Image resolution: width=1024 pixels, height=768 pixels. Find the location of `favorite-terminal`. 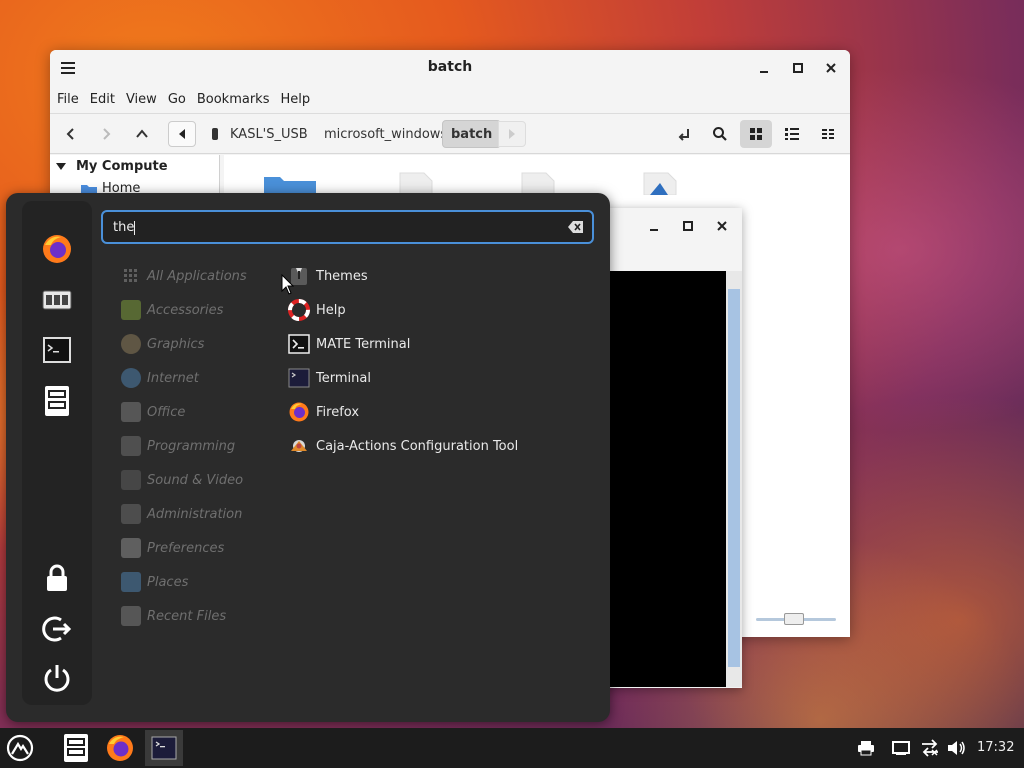

favorite-terminal is located at coordinates (57, 350).